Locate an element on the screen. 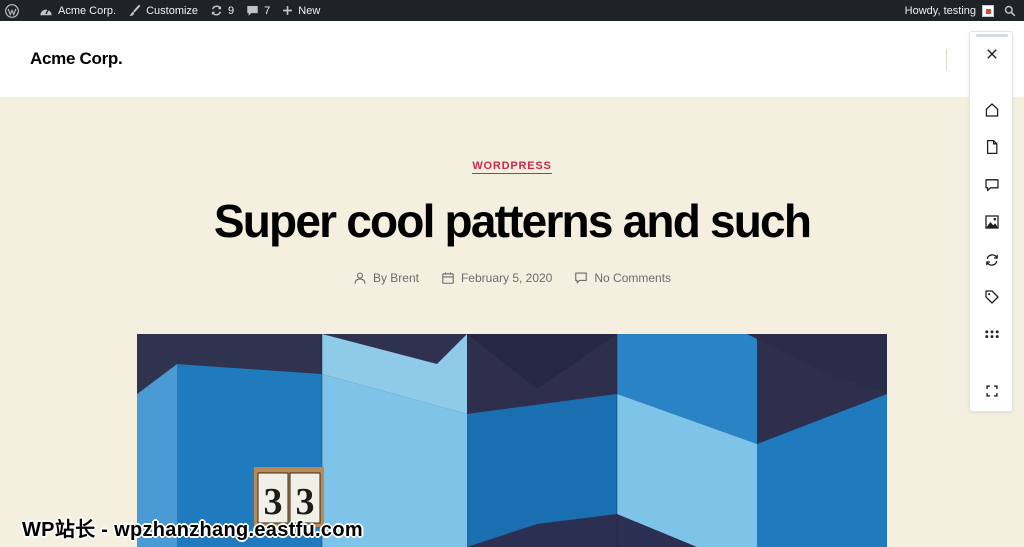 The image size is (1024, 547). comments-button is located at coordinates (992, 185).